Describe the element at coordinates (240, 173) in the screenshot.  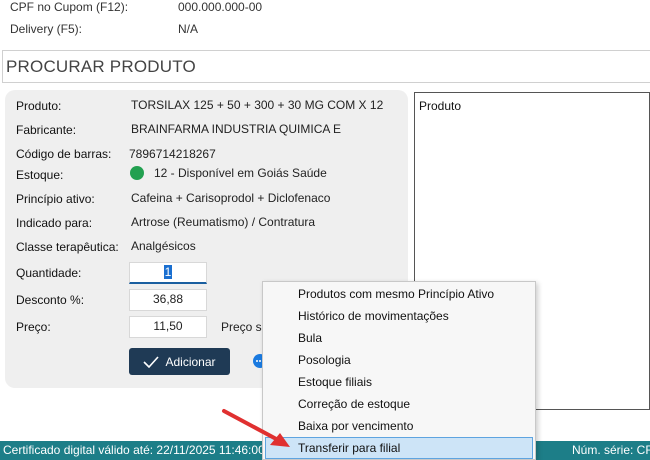
I see `estoque-value: 12 - Disponível em Goiás Saúde` at that location.